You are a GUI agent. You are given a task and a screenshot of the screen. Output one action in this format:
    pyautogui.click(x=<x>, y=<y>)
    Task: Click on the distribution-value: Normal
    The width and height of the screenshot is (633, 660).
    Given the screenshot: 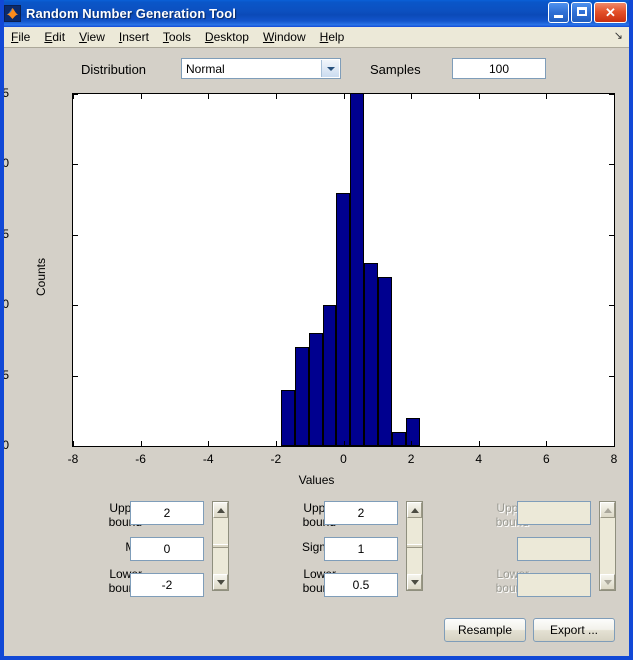 What is the action you would take?
    pyautogui.click(x=205, y=68)
    